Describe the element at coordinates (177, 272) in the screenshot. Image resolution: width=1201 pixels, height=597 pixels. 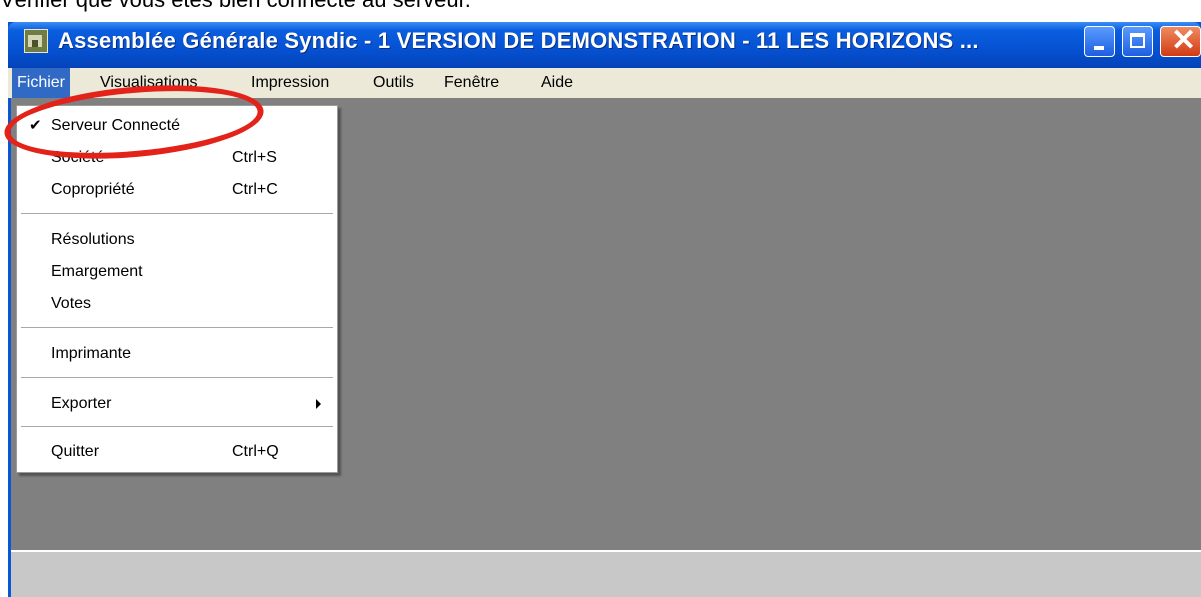
I see `menu-item-emargement: Emargement` at that location.